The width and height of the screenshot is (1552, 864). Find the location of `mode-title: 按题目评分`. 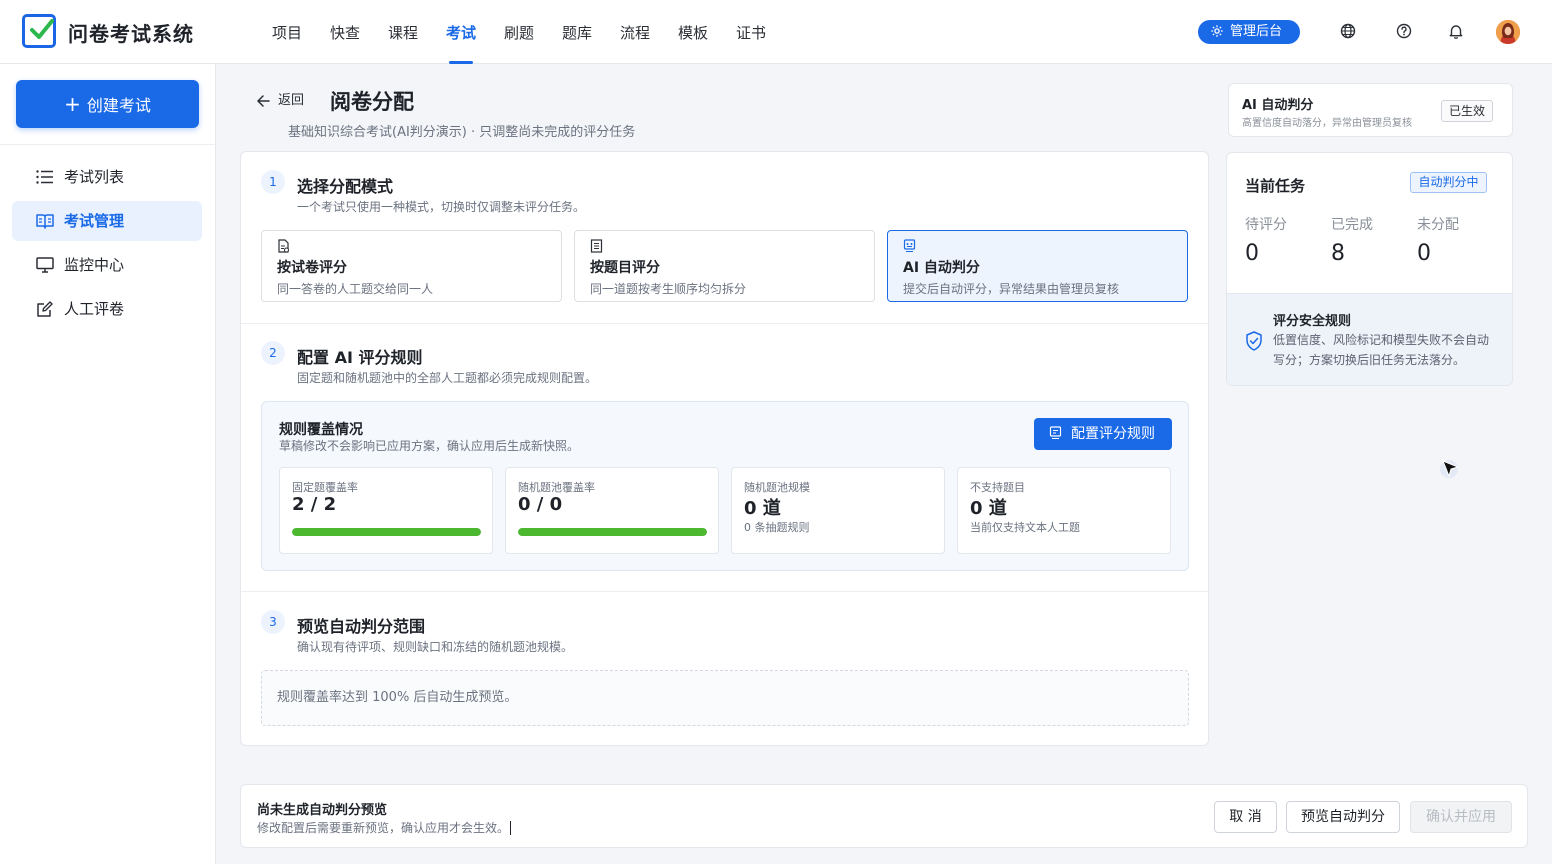

mode-title: 按题目评分 is located at coordinates (625, 268).